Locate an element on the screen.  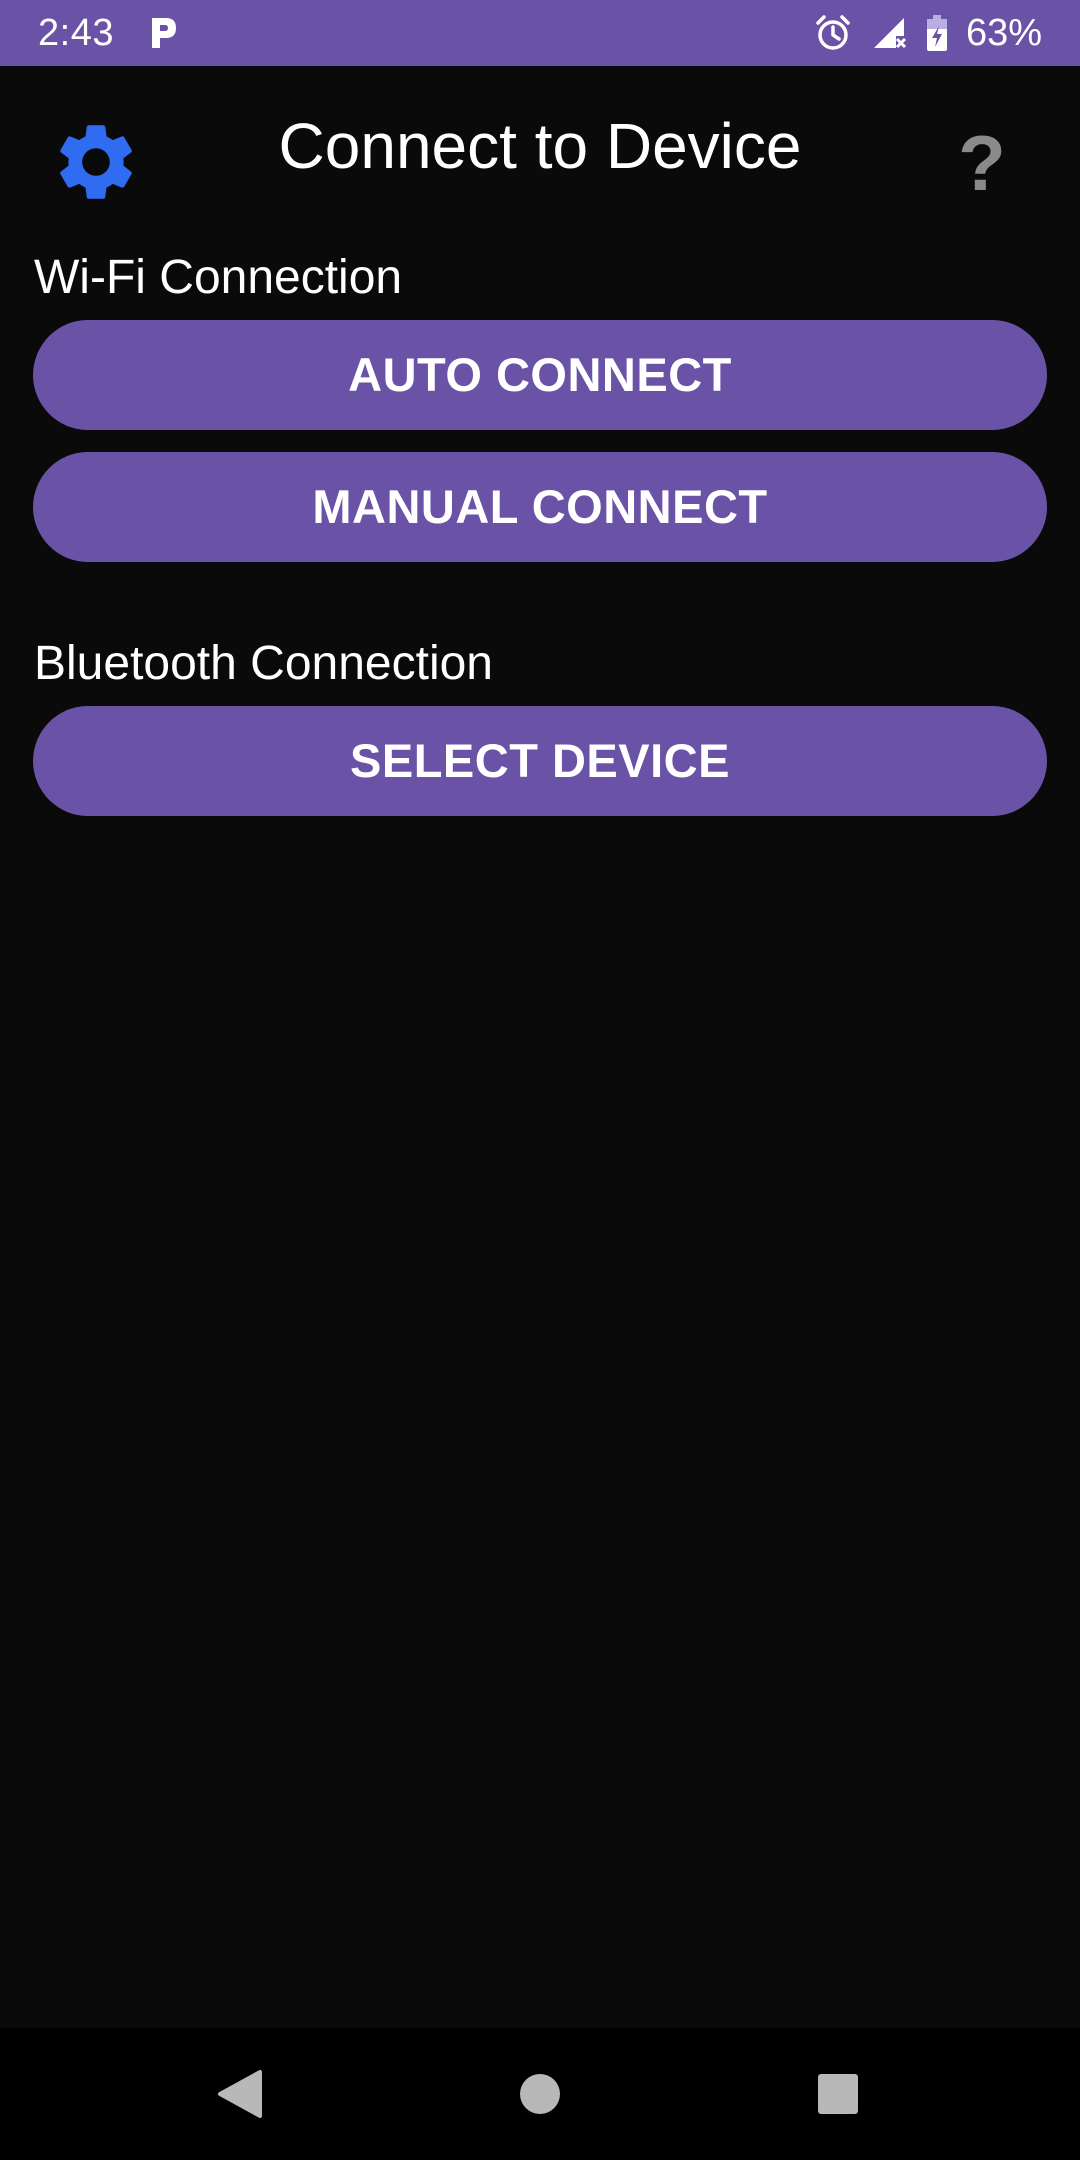
battery-percent: 63% is located at coordinates (1003, 33).